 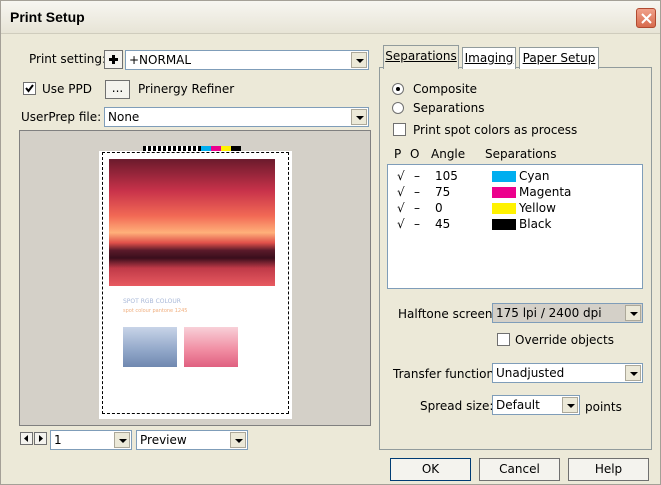 I want to click on spot-colors-checkbox, so click(x=399, y=129).